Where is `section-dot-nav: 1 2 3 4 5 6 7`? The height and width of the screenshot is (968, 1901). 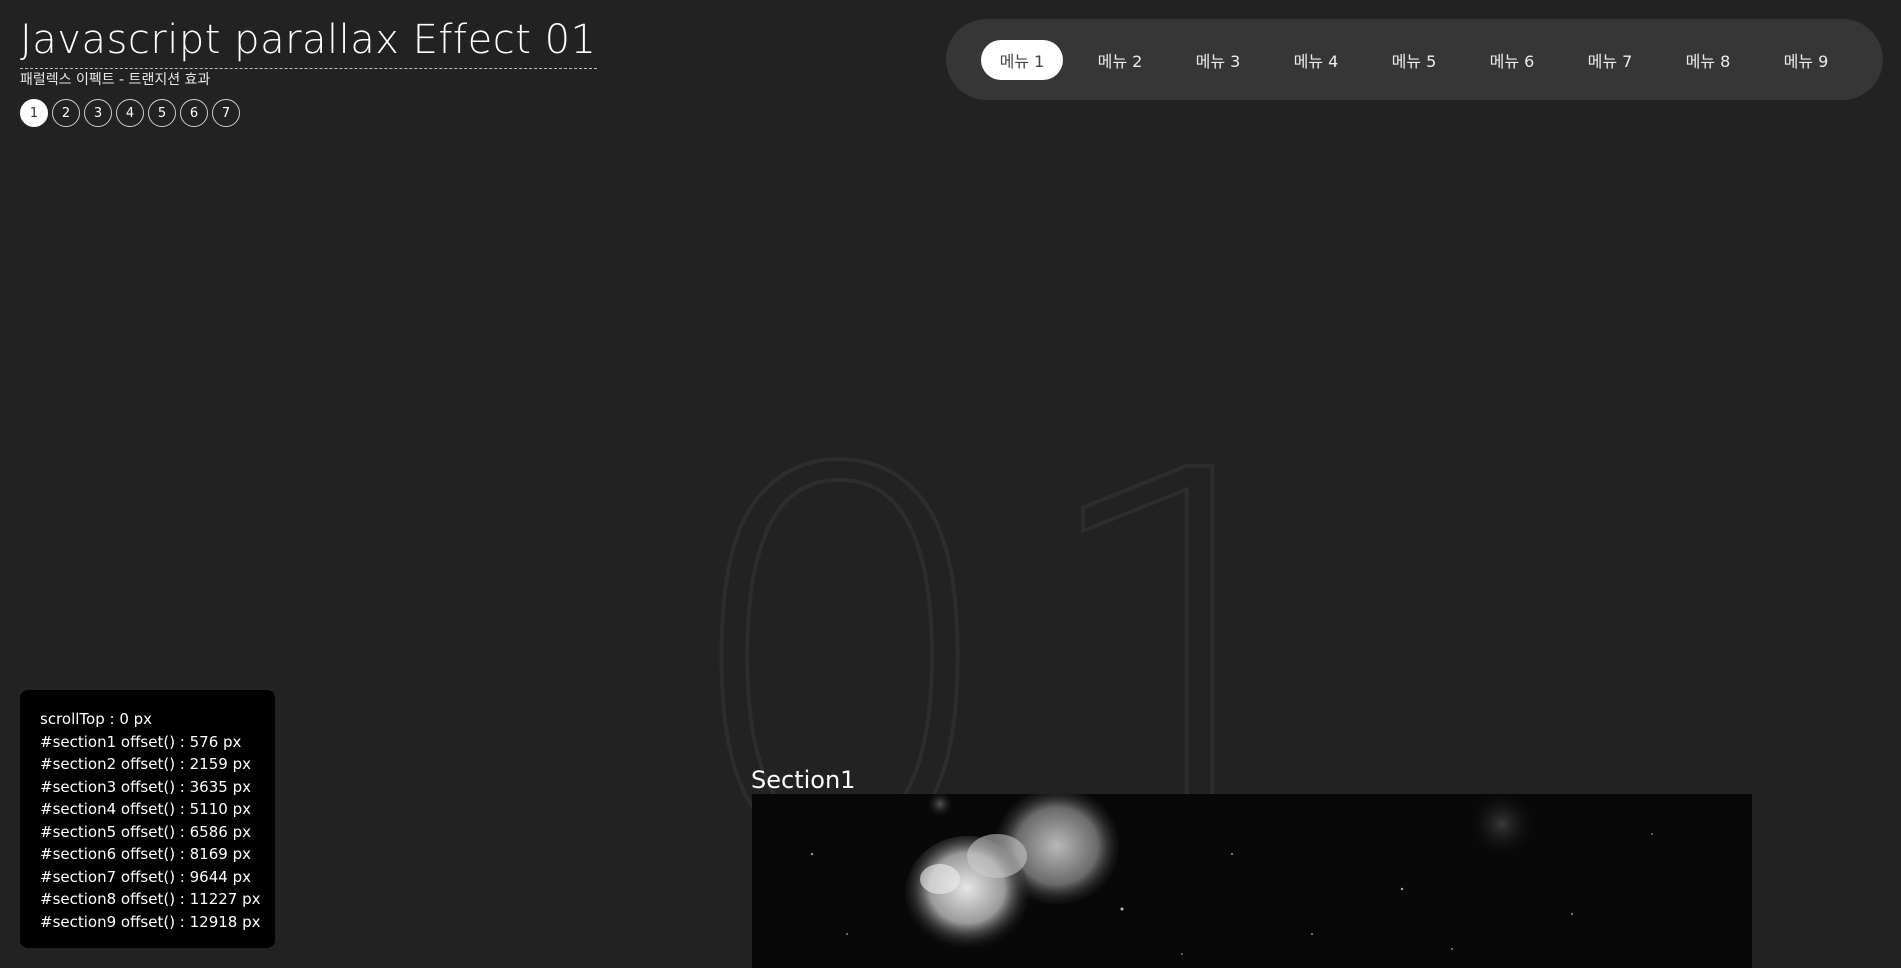
section-dot-nav: 1 2 3 4 5 6 7 is located at coordinates (130, 113).